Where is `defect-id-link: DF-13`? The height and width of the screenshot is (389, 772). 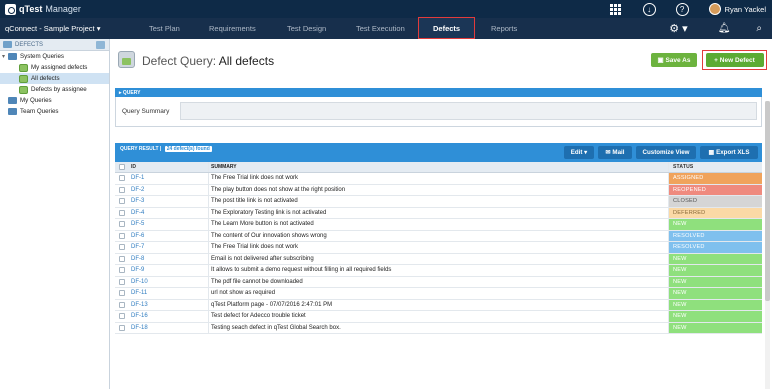 defect-id-link: DF-13 is located at coordinates (169, 304).